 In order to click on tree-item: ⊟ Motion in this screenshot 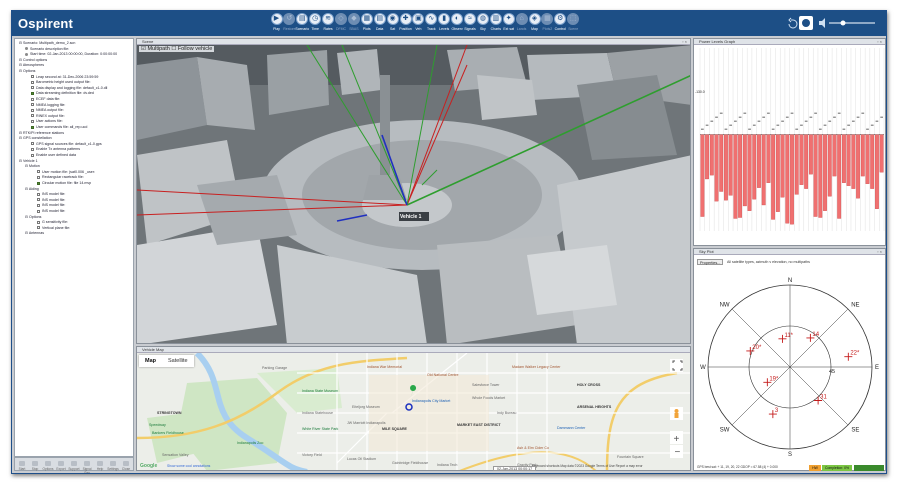, I will do `click(32, 166)`.